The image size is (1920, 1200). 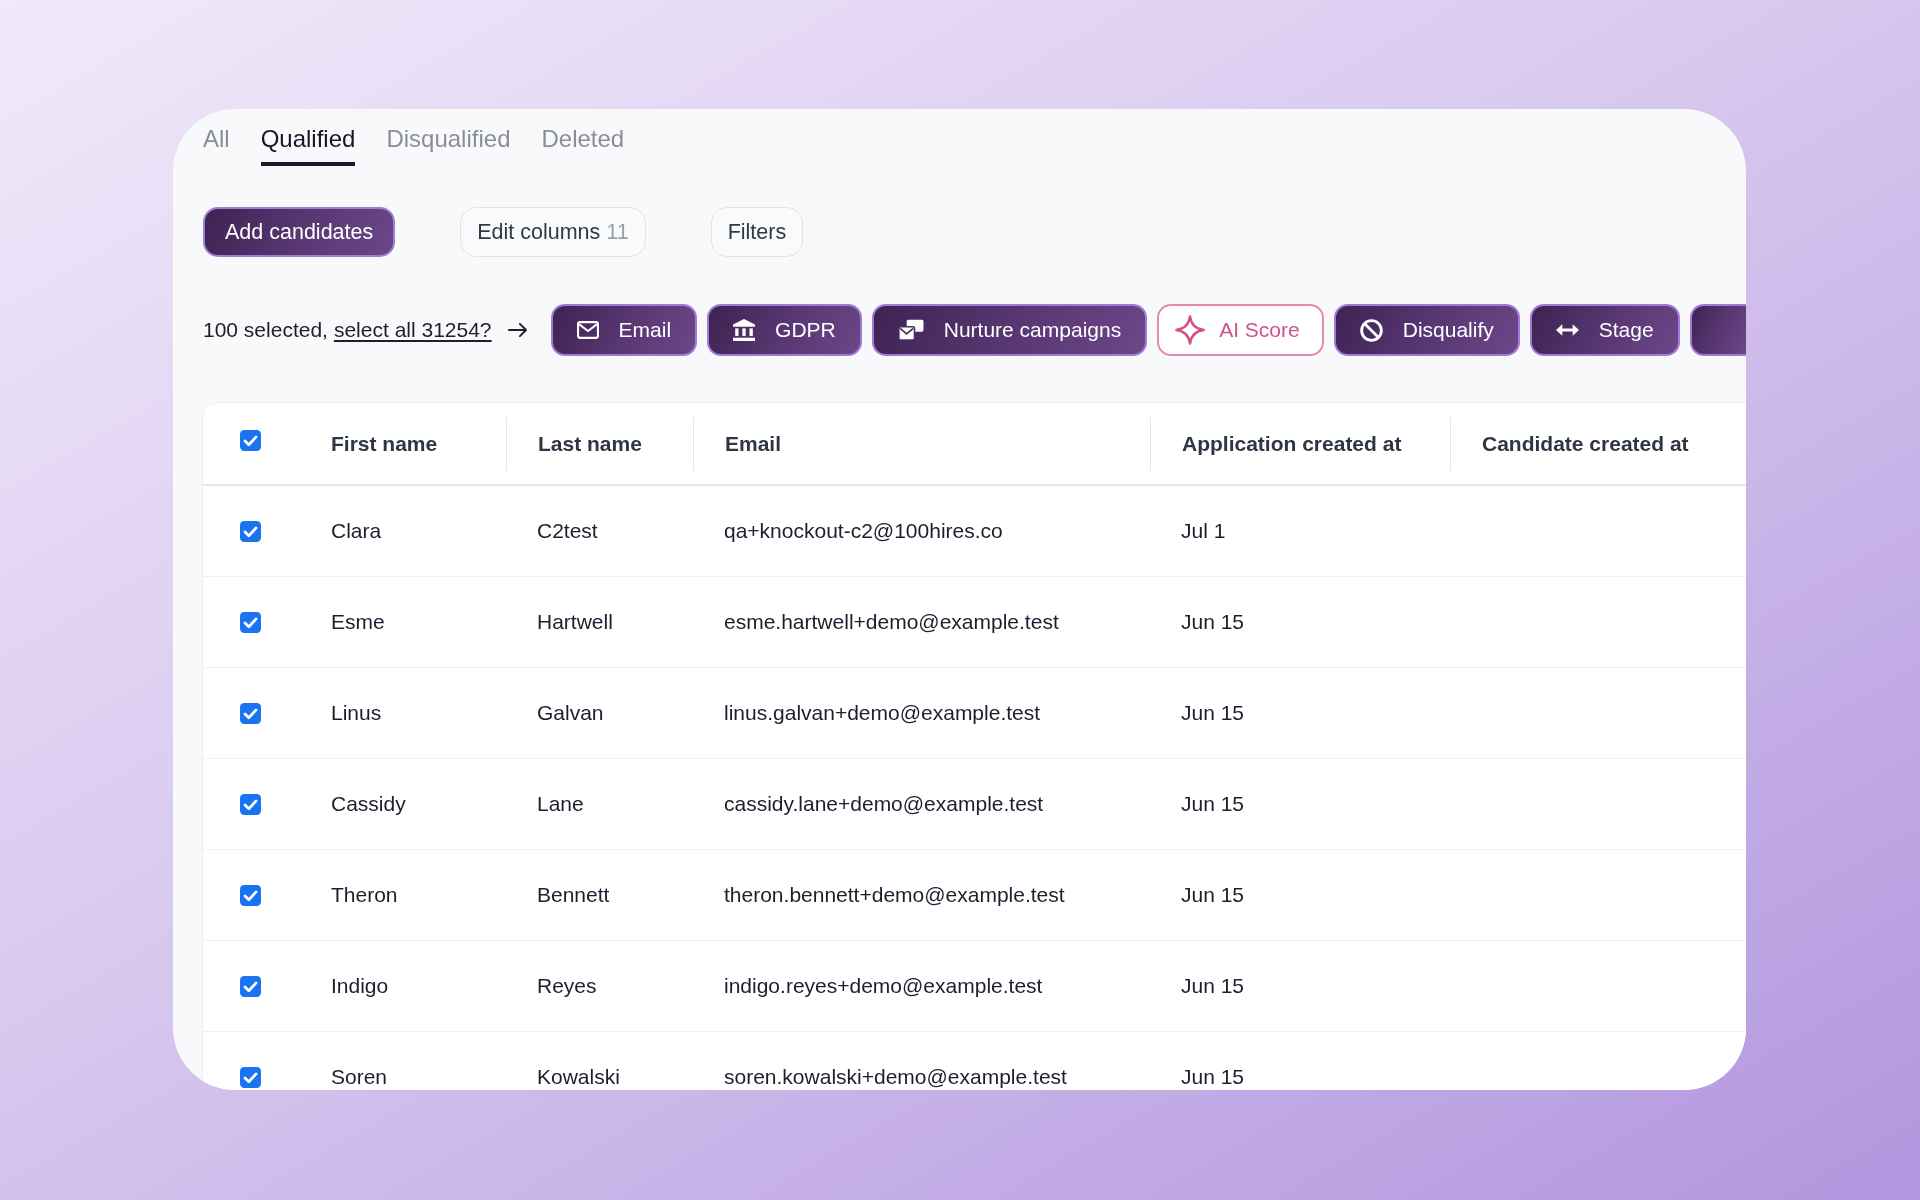 What do you see at coordinates (308, 145) in the screenshot?
I see `tab: Qualified` at bounding box center [308, 145].